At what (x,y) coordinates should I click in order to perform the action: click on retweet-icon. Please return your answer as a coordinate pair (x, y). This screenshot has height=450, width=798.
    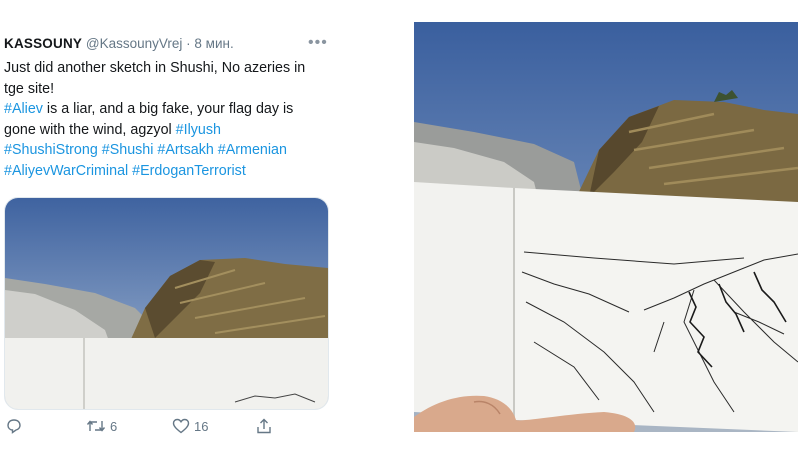
    Looking at the image, I should click on (96, 426).